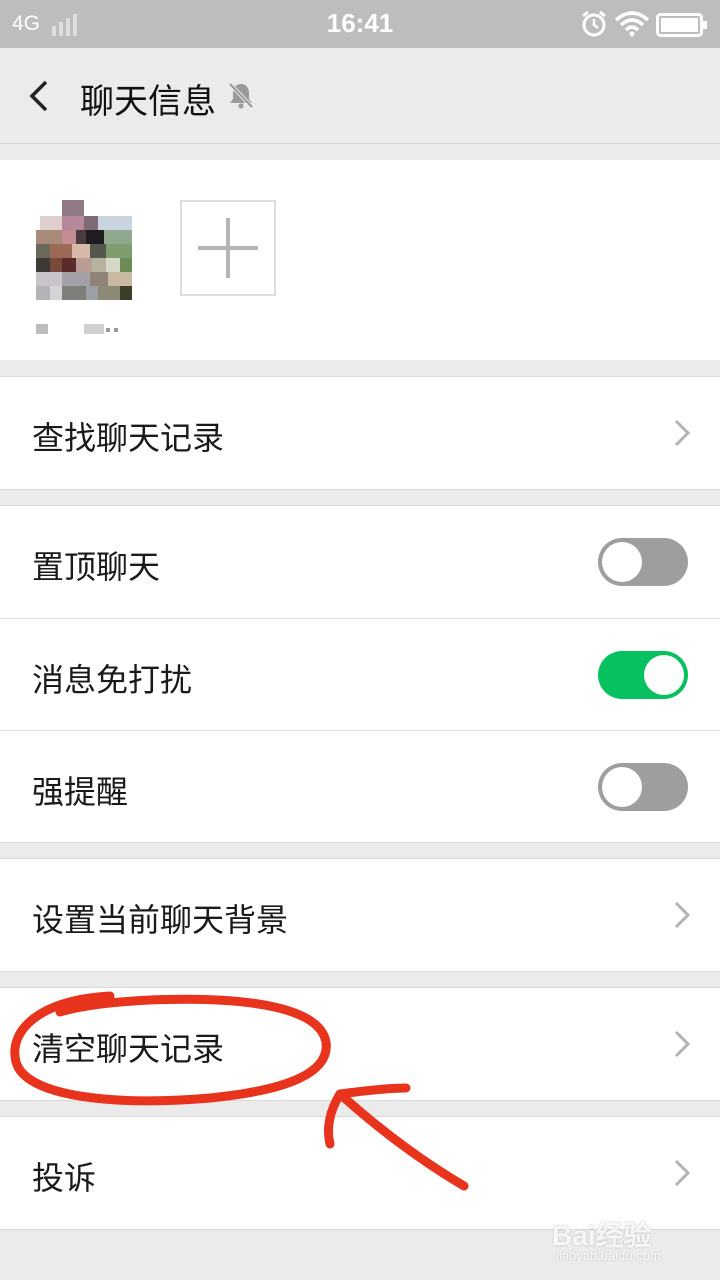  Describe the element at coordinates (643, 787) in the screenshot. I see `strong-reminder-toggle` at that location.